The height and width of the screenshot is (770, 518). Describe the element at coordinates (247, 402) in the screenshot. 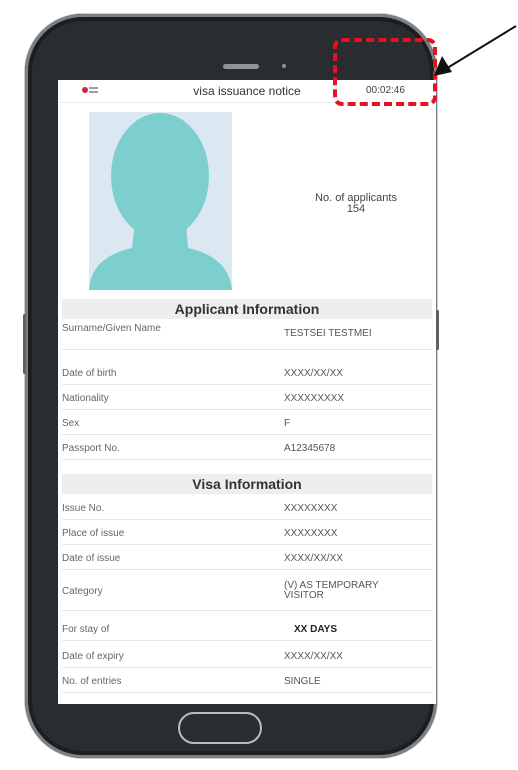

I see `row-nationality: Nationality XXXXXXXXX` at that location.